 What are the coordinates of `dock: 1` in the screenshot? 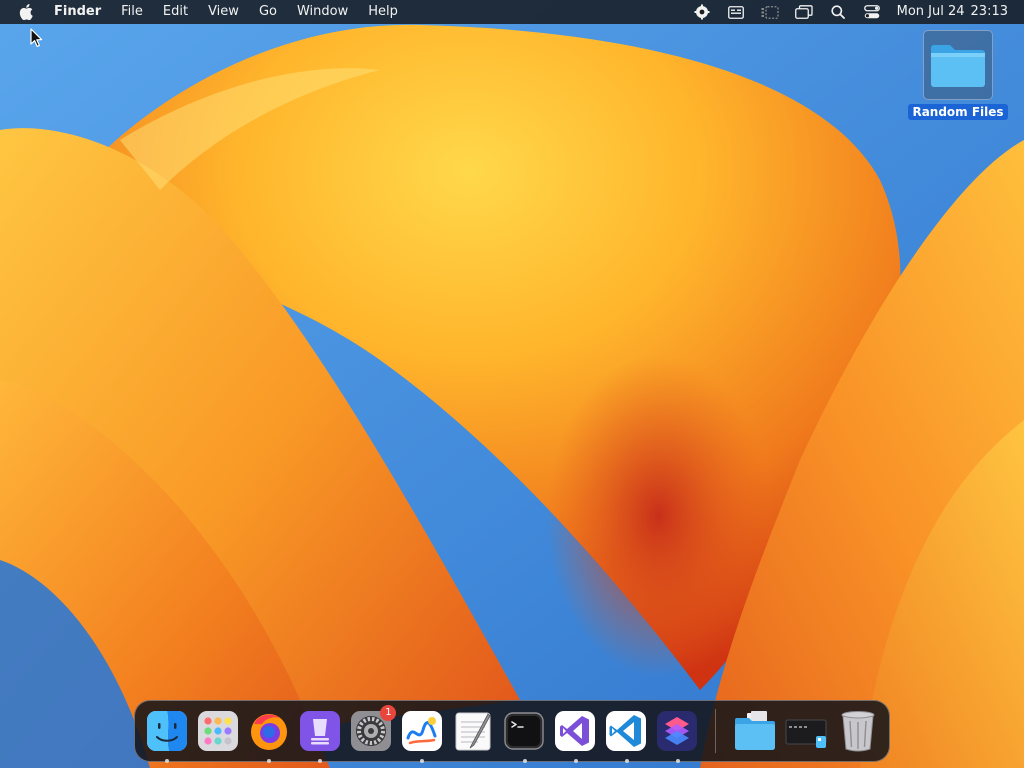 It's located at (512, 731).